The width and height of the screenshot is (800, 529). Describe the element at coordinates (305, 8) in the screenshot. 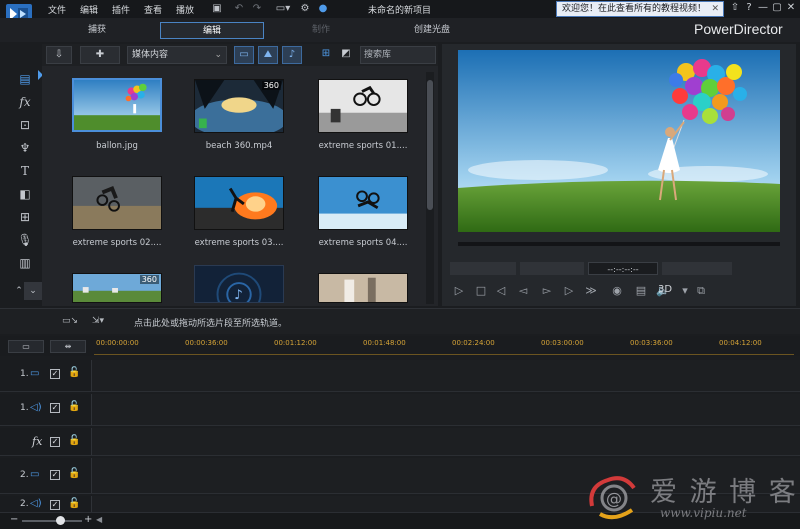

I see `settings-icon: ⚙` at that location.